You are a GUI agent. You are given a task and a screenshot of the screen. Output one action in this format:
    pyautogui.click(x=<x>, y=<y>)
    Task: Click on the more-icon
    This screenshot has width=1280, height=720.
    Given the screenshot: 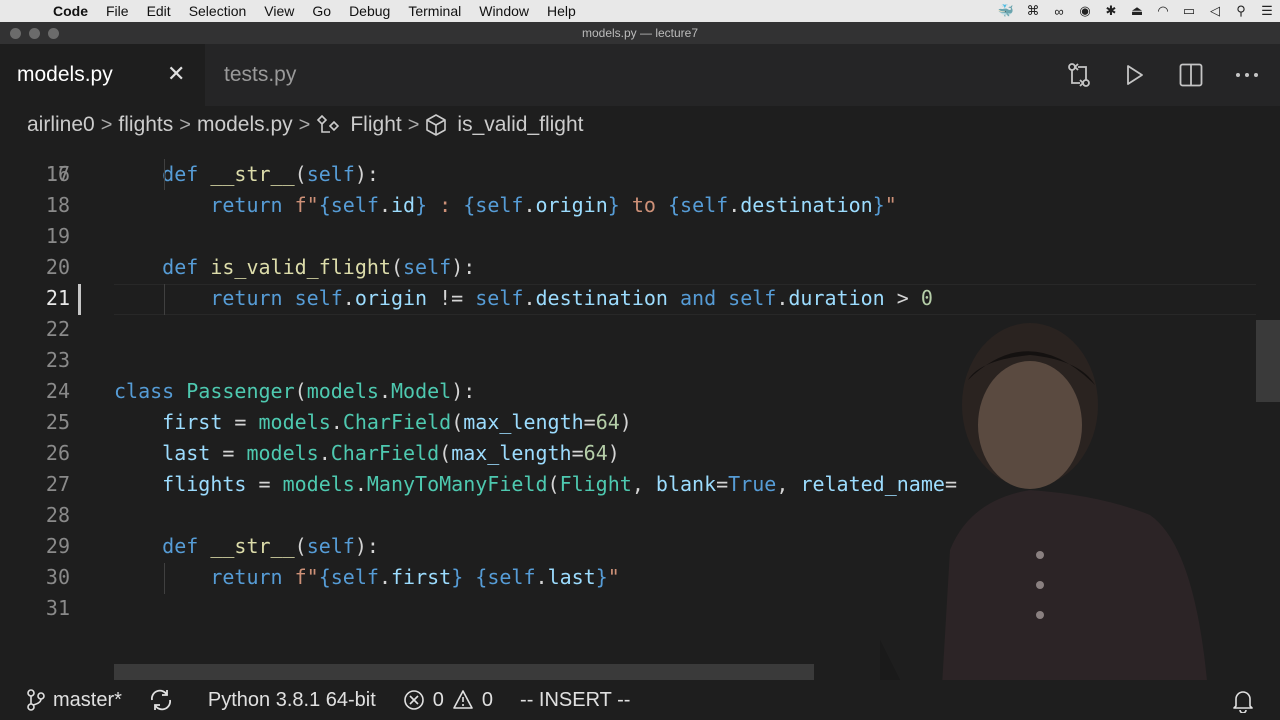 What is the action you would take?
    pyautogui.click(x=1247, y=75)
    